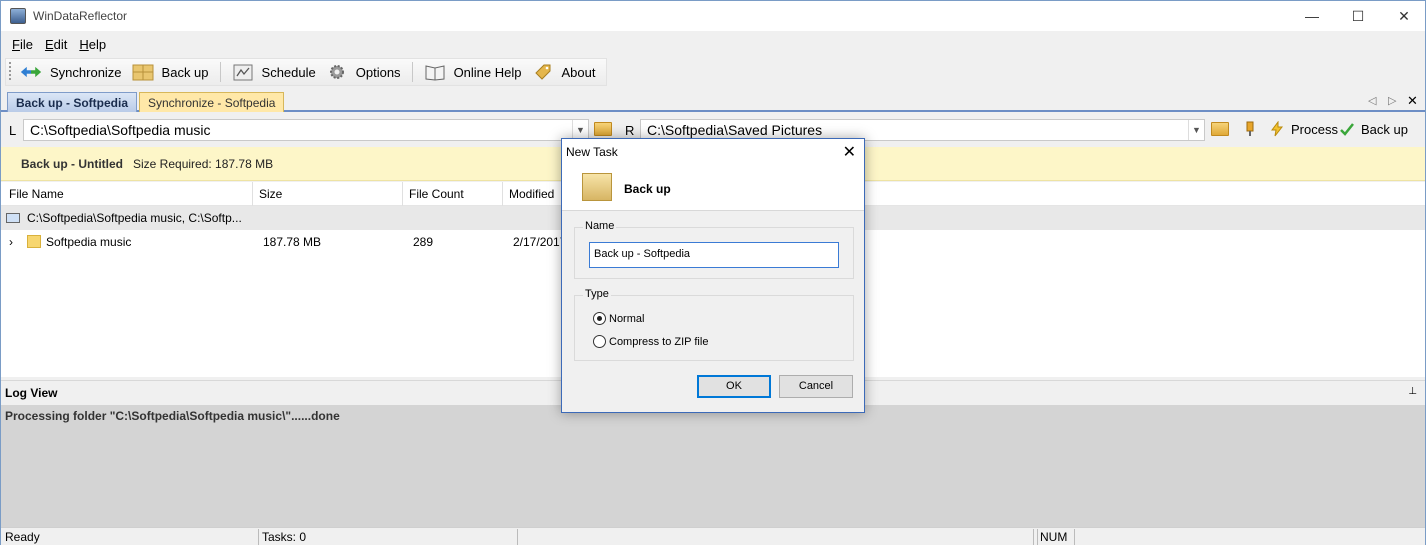  I want to click on status-bar: Ready Tasks: 0 NUM, so click(713, 536).